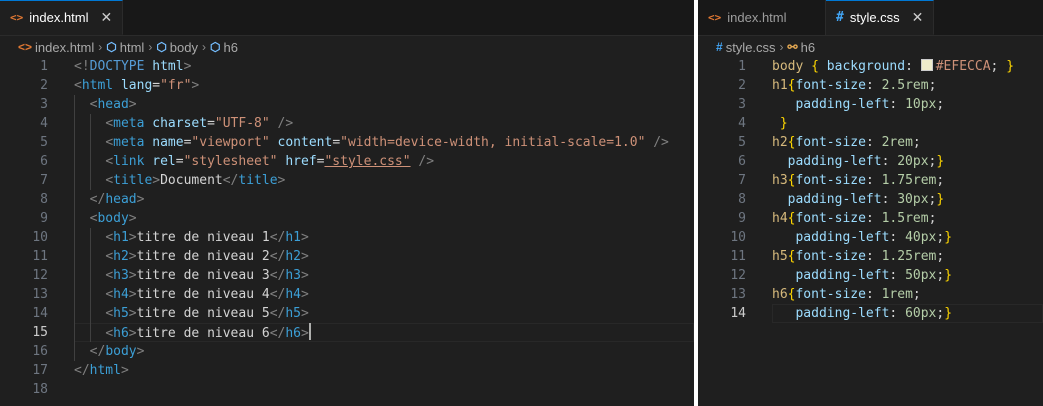 The width and height of the screenshot is (1043, 406). I want to click on line-number: 1, so click(742, 66).